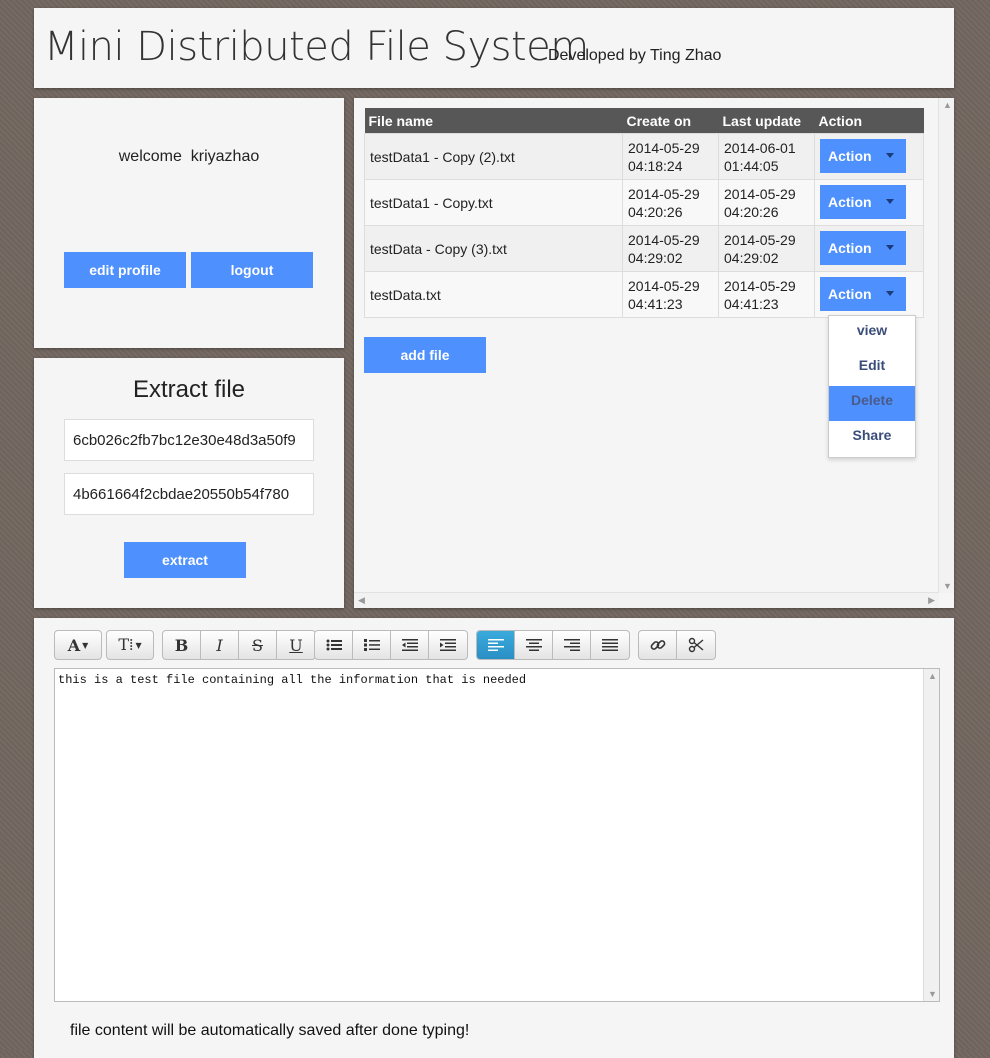 This screenshot has height=1058, width=990. Describe the element at coordinates (655, 211) in the screenshot. I see `created-time: 04:20:26` at that location.